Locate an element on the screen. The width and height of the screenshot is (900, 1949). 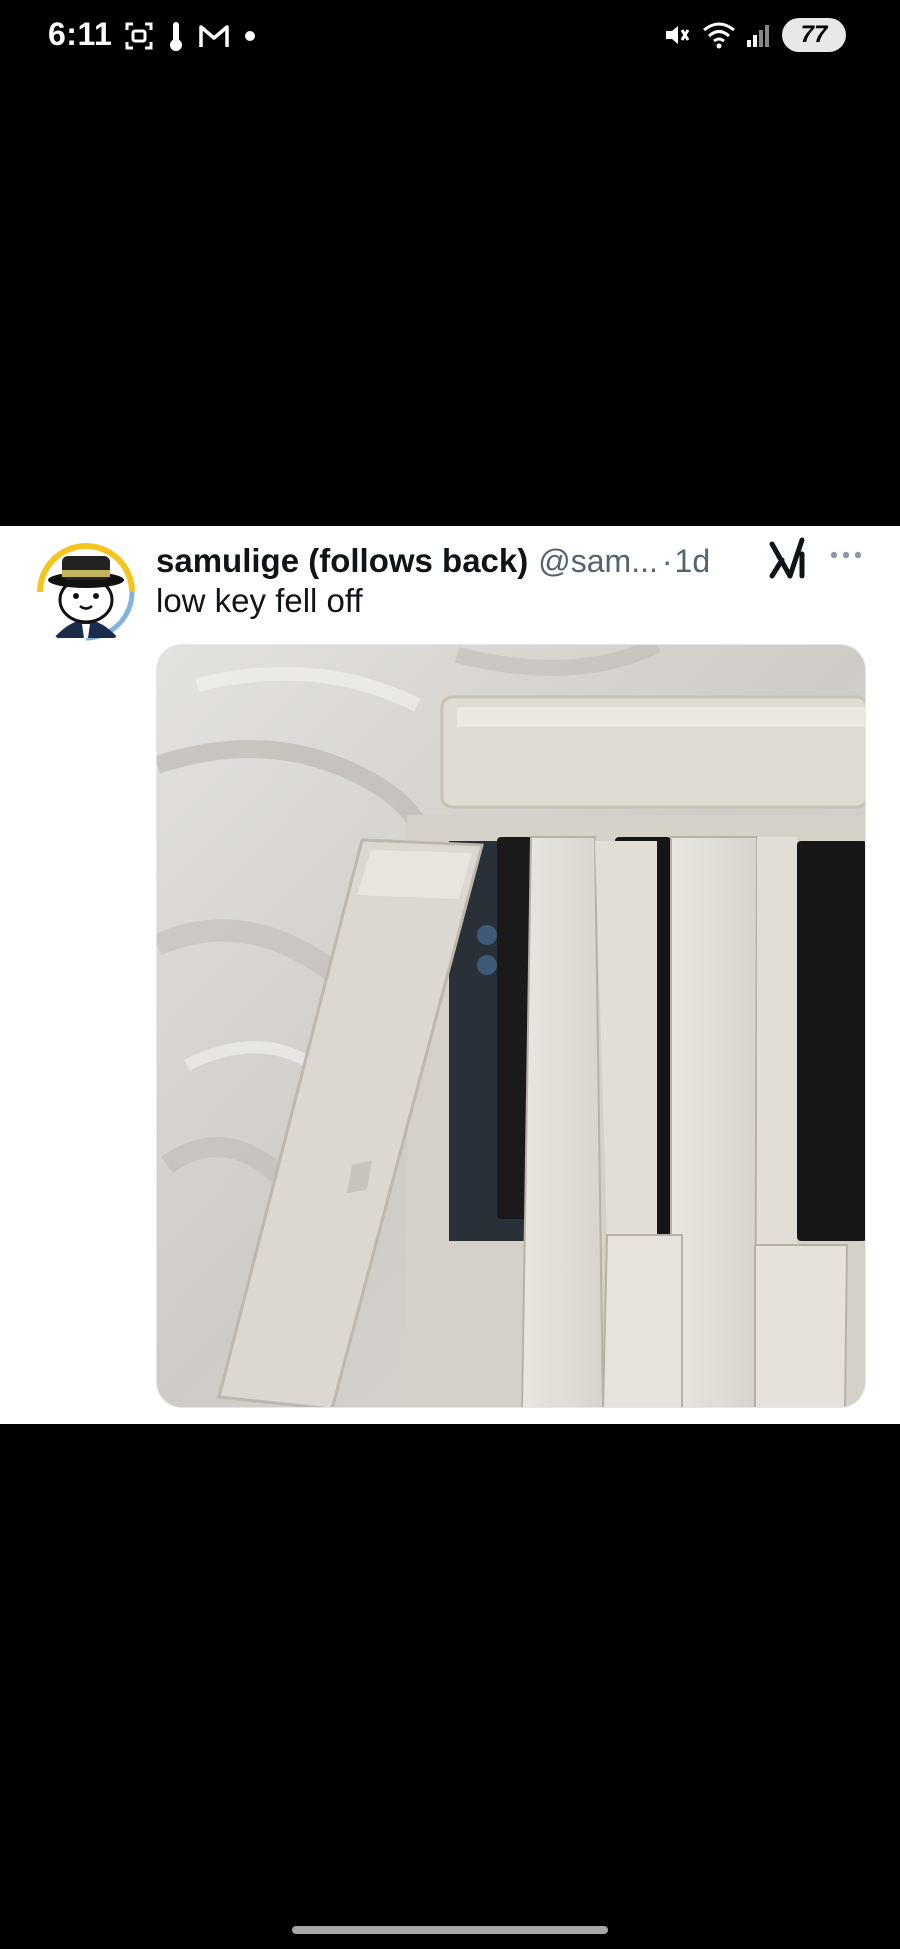
timestamp: 1d is located at coordinates (693, 561).